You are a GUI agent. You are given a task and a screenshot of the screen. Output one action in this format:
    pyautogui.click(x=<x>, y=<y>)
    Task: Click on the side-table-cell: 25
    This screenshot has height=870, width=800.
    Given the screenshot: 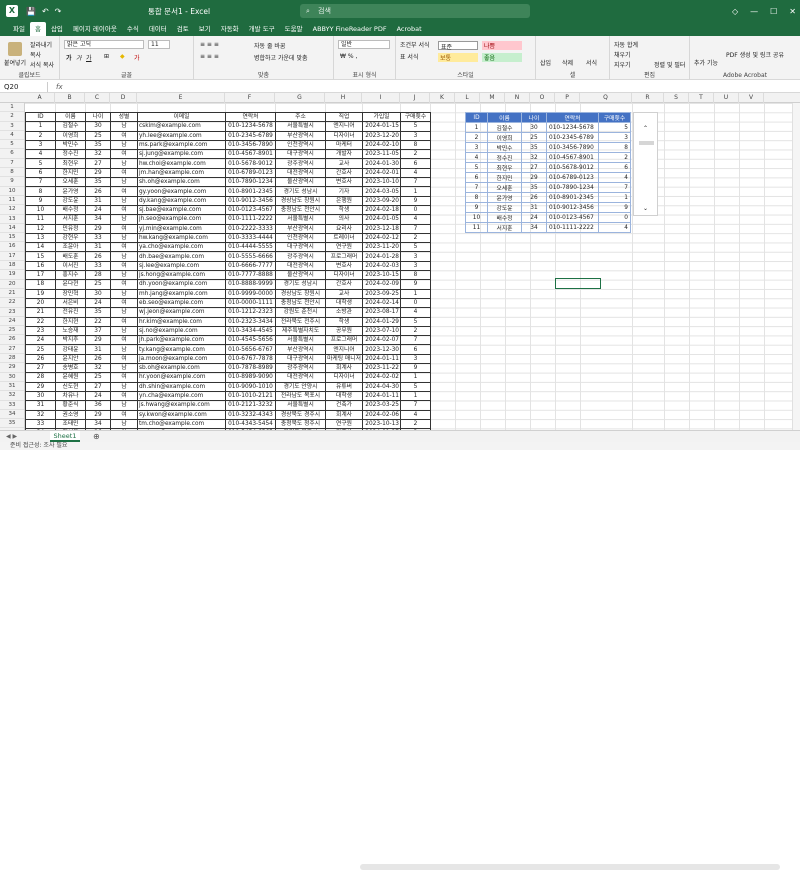 What is the action you would take?
    pyautogui.click(x=534, y=137)
    